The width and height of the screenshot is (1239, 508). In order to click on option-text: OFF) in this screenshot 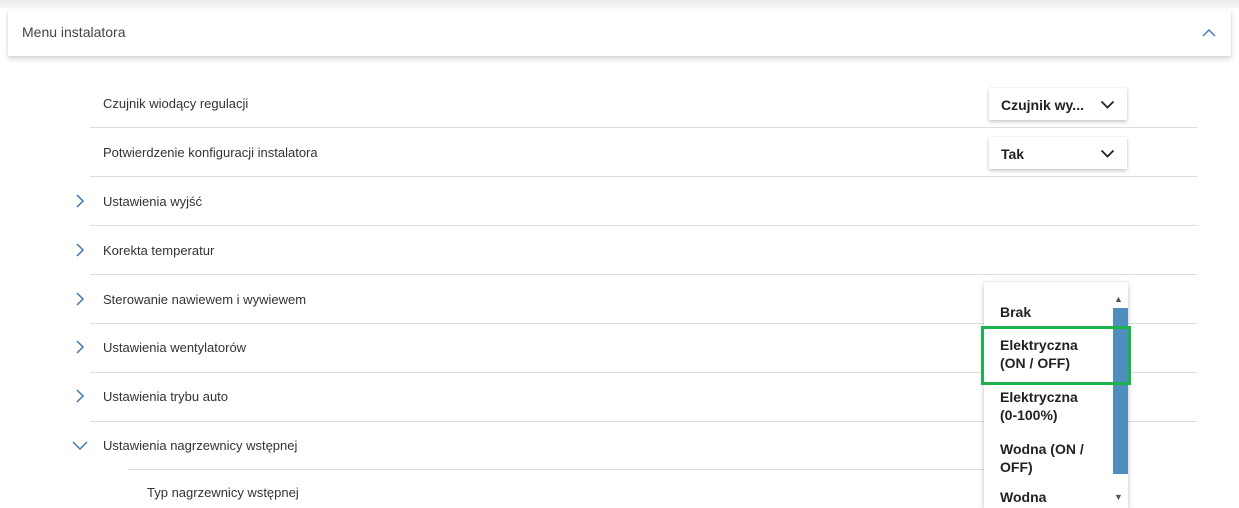, I will do `click(1016, 467)`.